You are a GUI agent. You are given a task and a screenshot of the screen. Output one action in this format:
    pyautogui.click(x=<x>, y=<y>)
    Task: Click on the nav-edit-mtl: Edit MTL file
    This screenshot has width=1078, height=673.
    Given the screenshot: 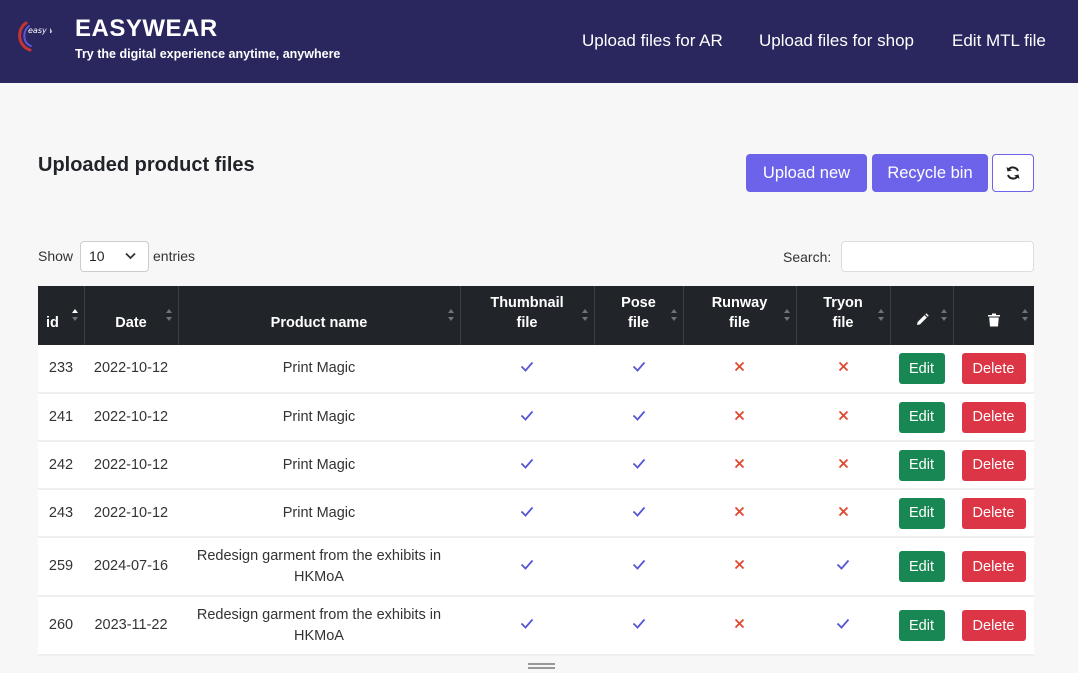 What is the action you would take?
    pyautogui.click(x=999, y=41)
    